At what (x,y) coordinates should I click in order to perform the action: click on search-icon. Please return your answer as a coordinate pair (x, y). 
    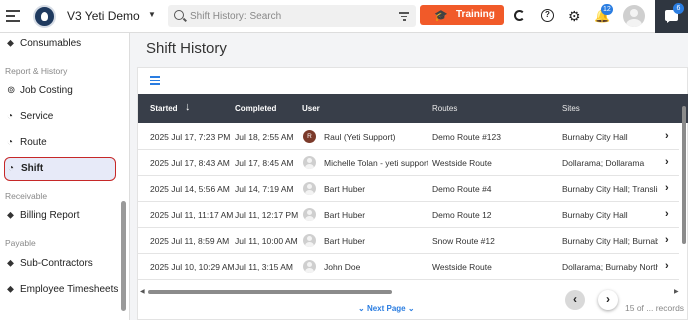
    Looking at the image, I should click on (179, 15).